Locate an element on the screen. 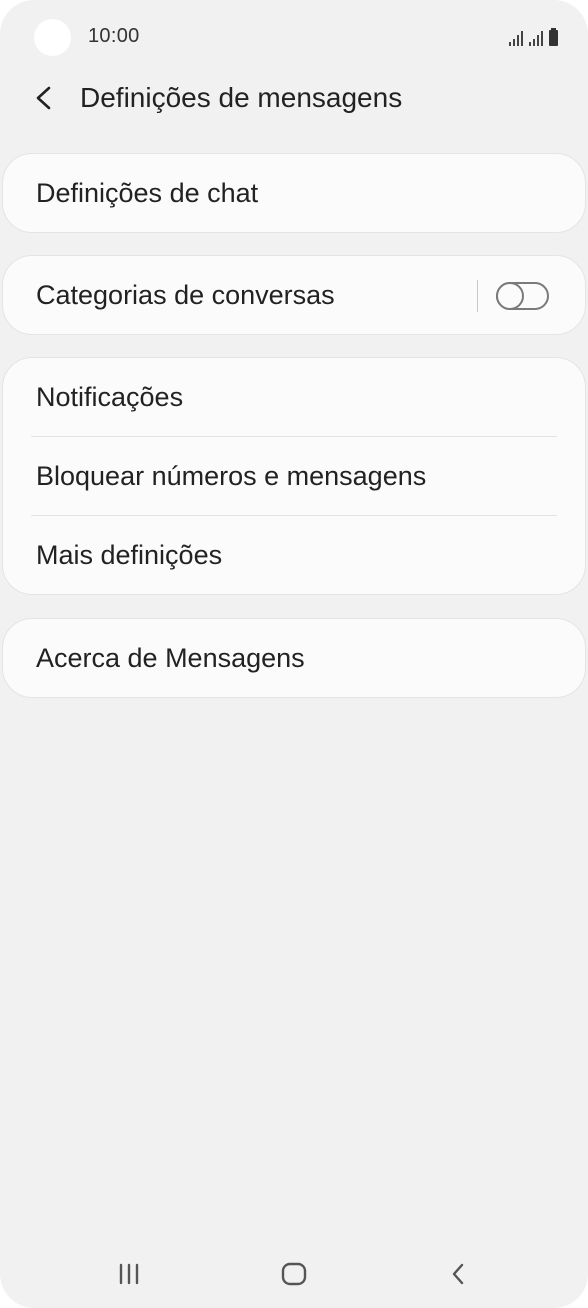 The image size is (588, 1308). home-button is located at coordinates (294, 1274).